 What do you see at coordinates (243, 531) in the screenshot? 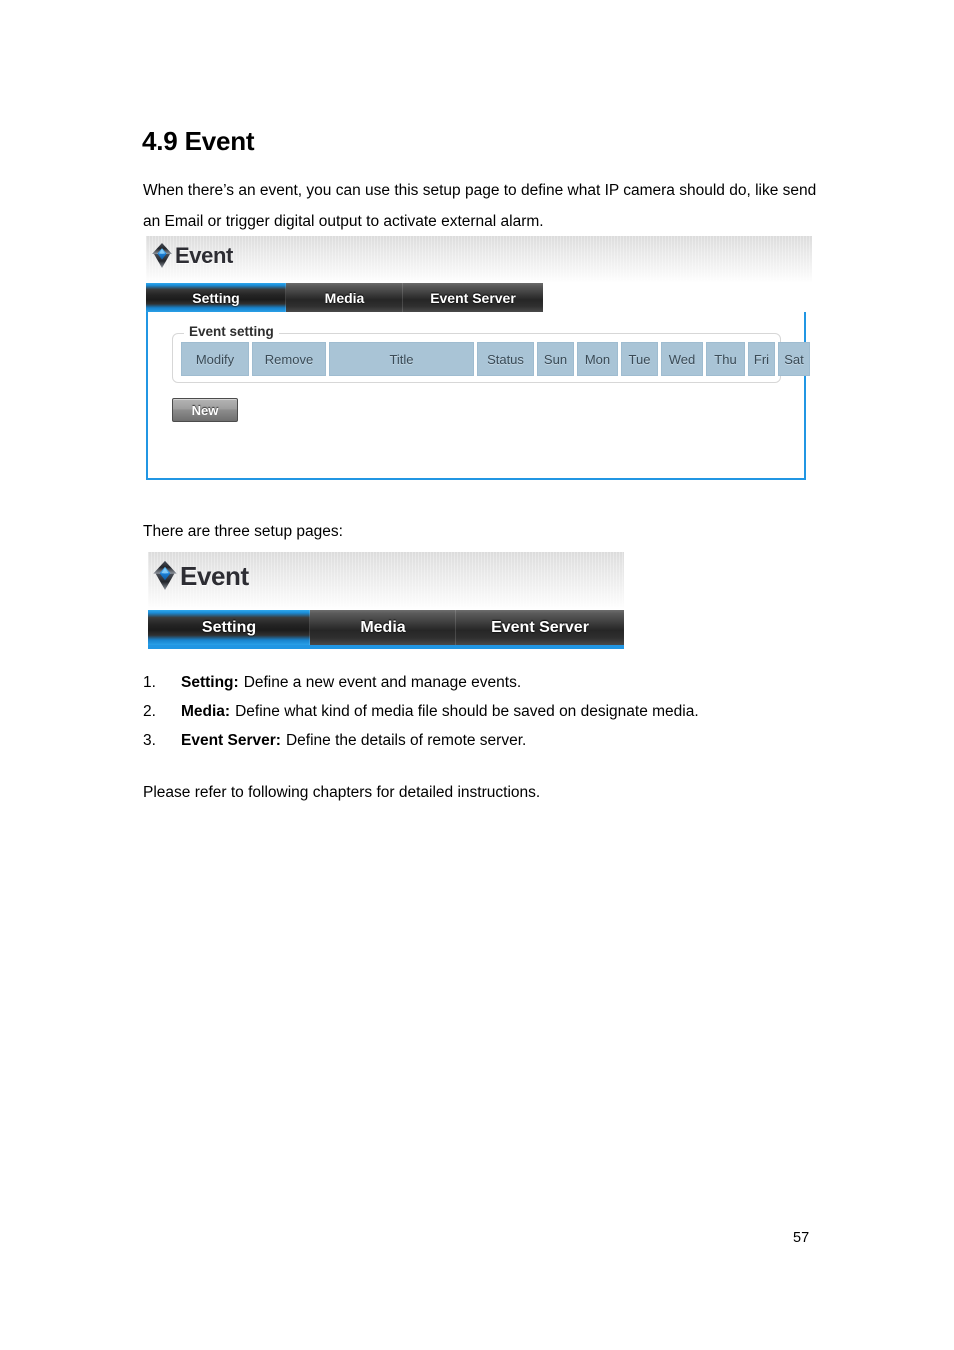
I see `three-setup-pages-text: There are three setup pages:` at bounding box center [243, 531].